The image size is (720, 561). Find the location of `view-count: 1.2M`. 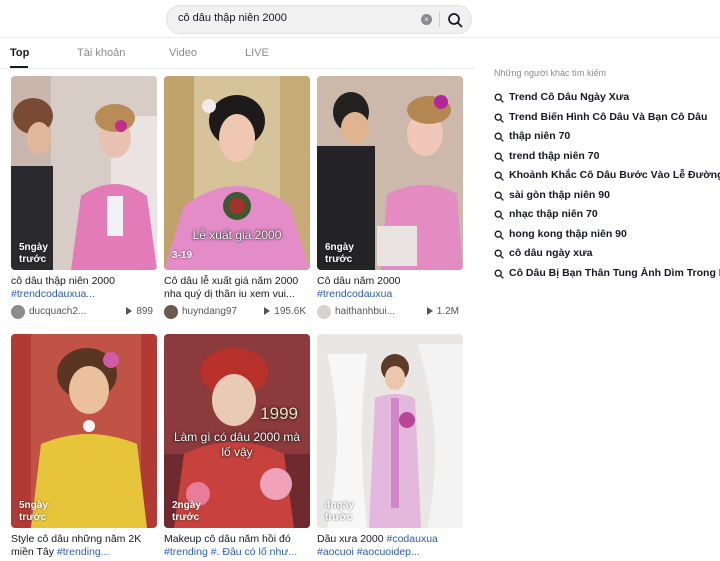

view-count: 1.2M is located at coordinates (442, 311).